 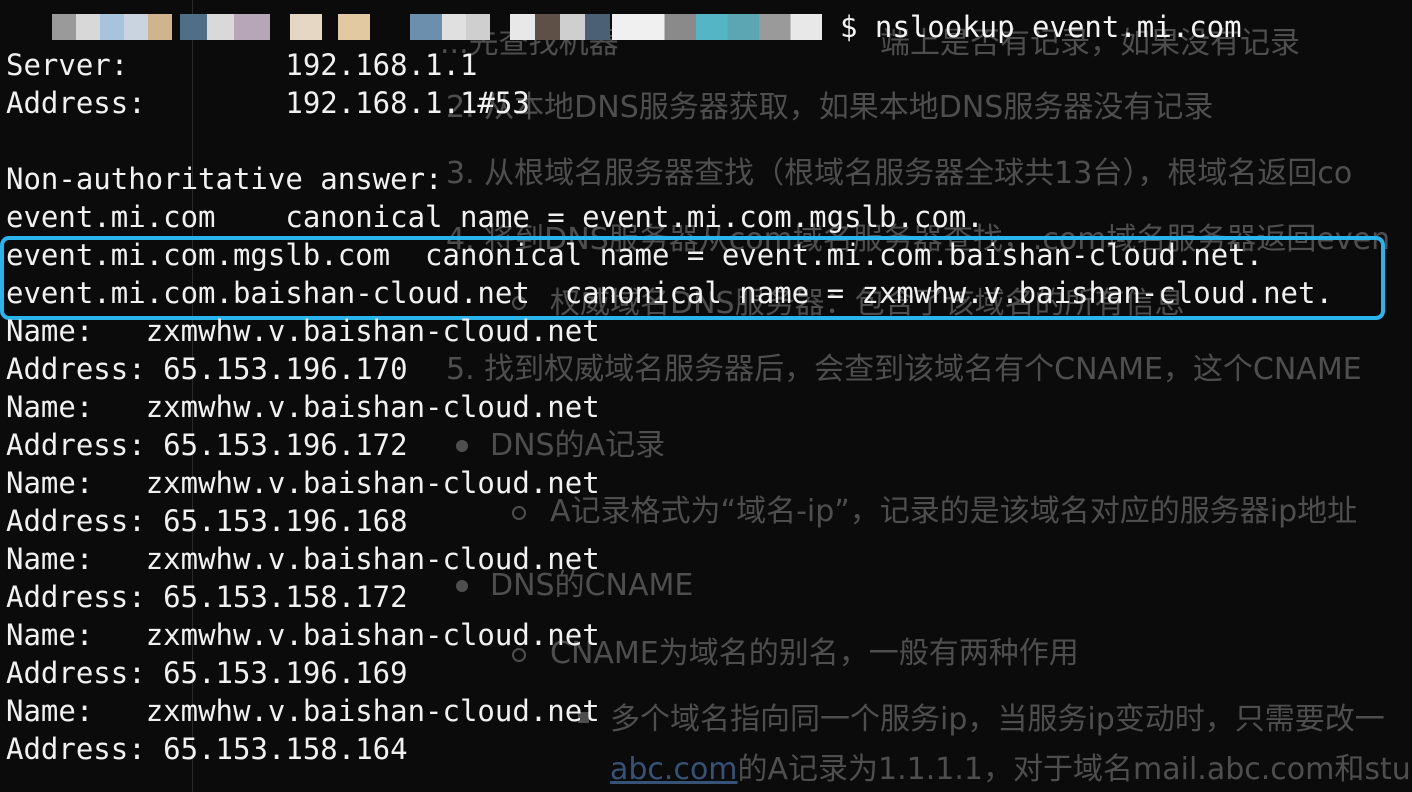 What do you see at coordinates (224, 179) in the screenshot?
I see `non-authoritative-heading: Non-authoritative answer:` at bounding box center [224, 179].